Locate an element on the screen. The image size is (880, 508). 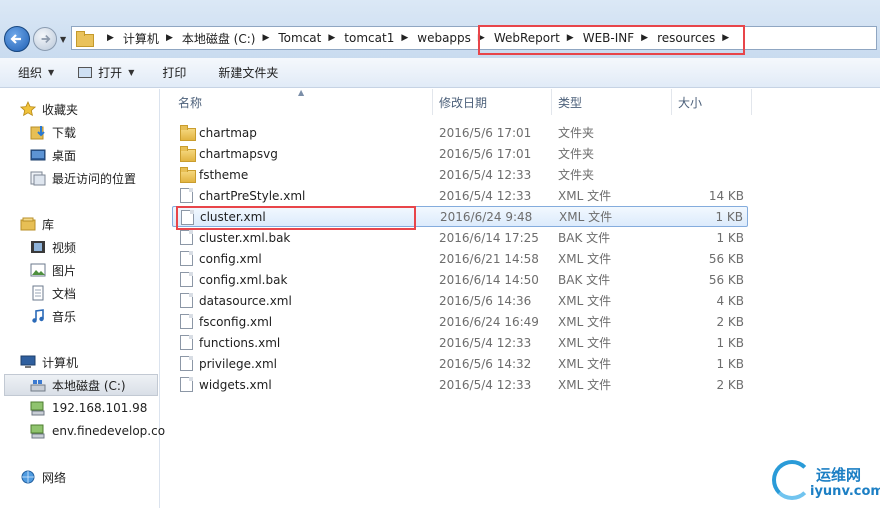
open-label: 打开 is located at coordinates (110, 73).